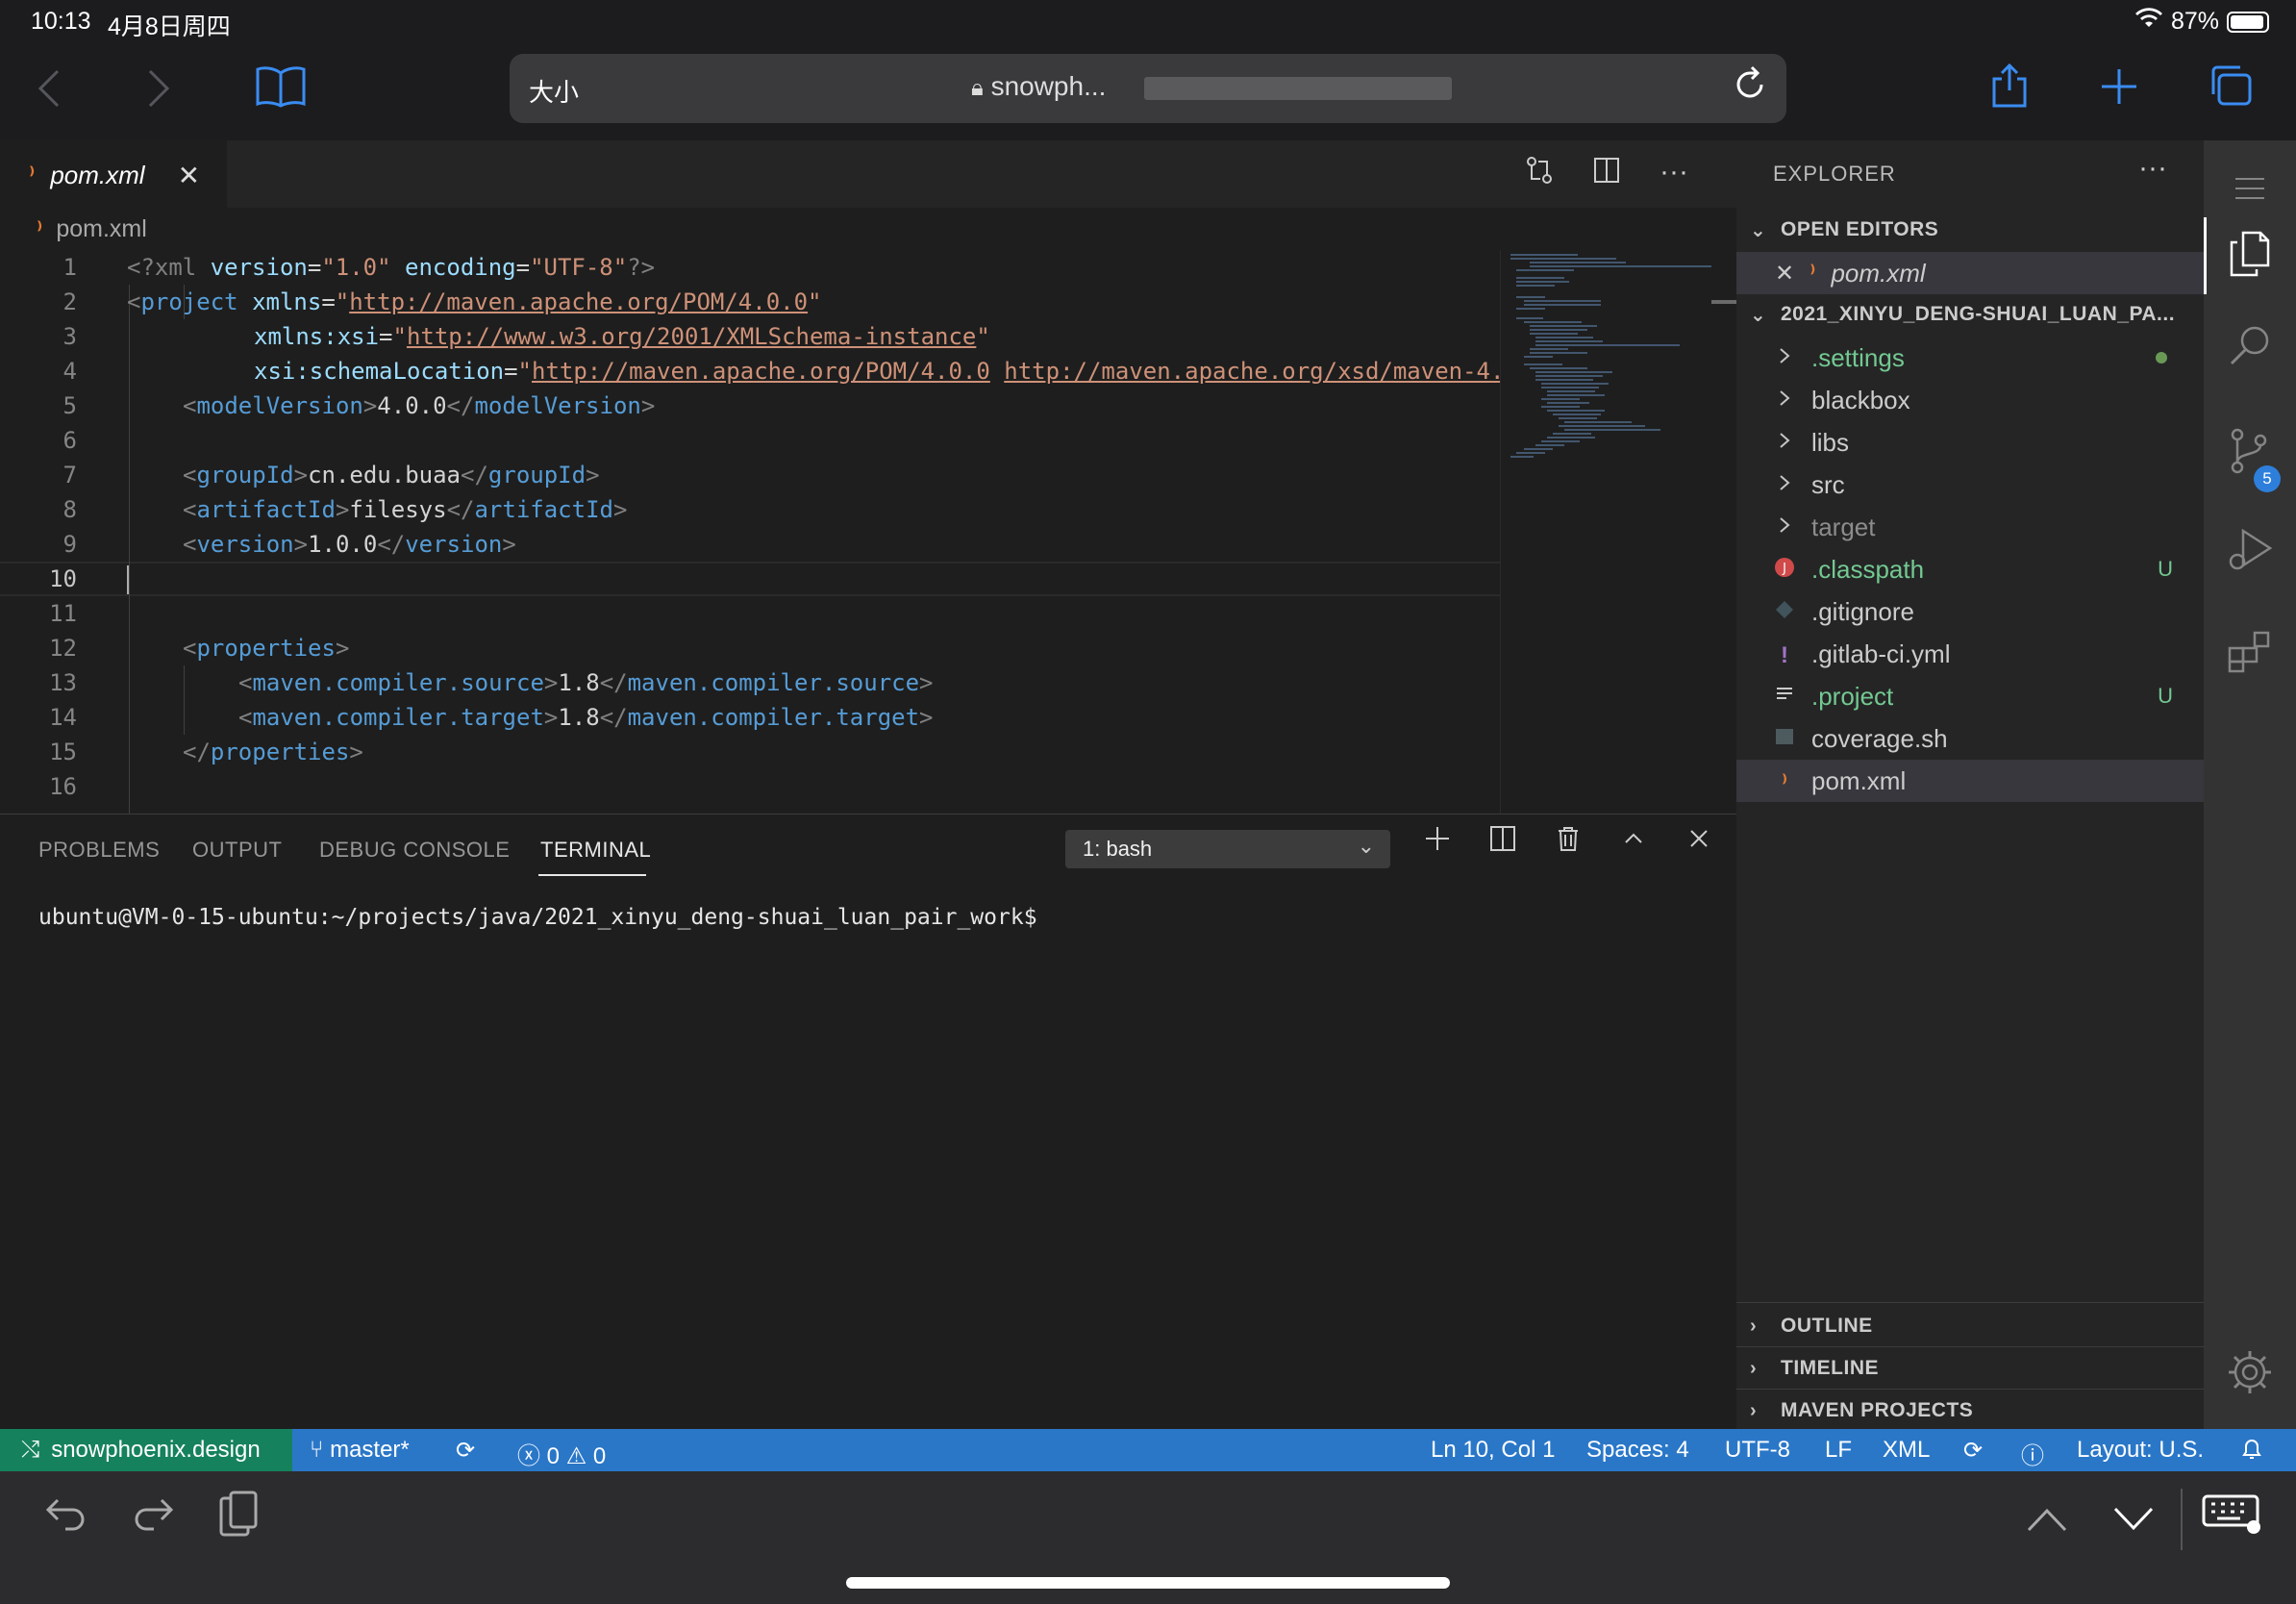 Image resolution: width=2296 pixels, height=1604 pixels. What do you see at coordinates (1699, 842) in the screenshot?
I see `close-panel-icon` at bounding box center [1699, 842].